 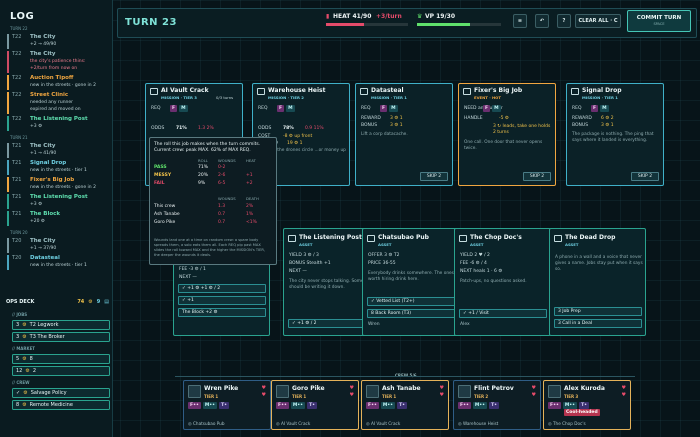 I want to click on asset-title: Chatsubao Pub, so click(x=403, y=237).